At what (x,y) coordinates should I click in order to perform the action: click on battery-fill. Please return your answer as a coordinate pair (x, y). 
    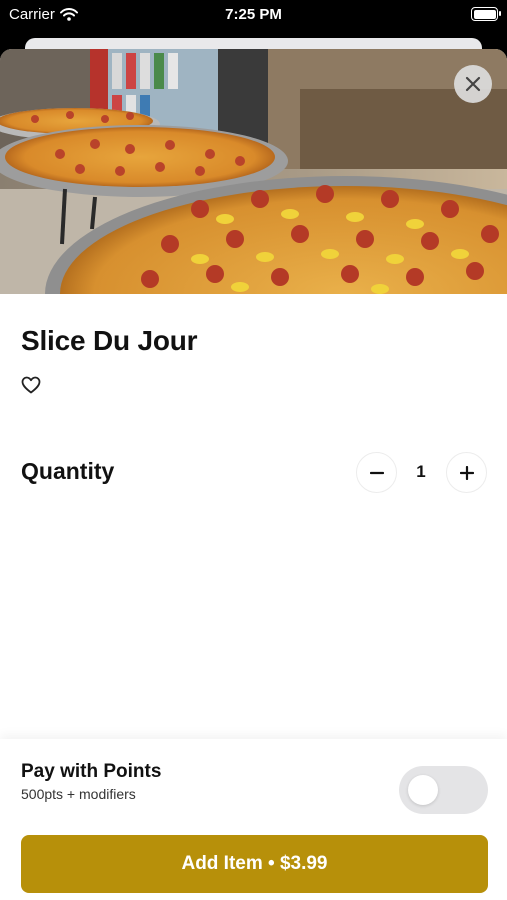
    Looking at the image, I should click on (484, 14).